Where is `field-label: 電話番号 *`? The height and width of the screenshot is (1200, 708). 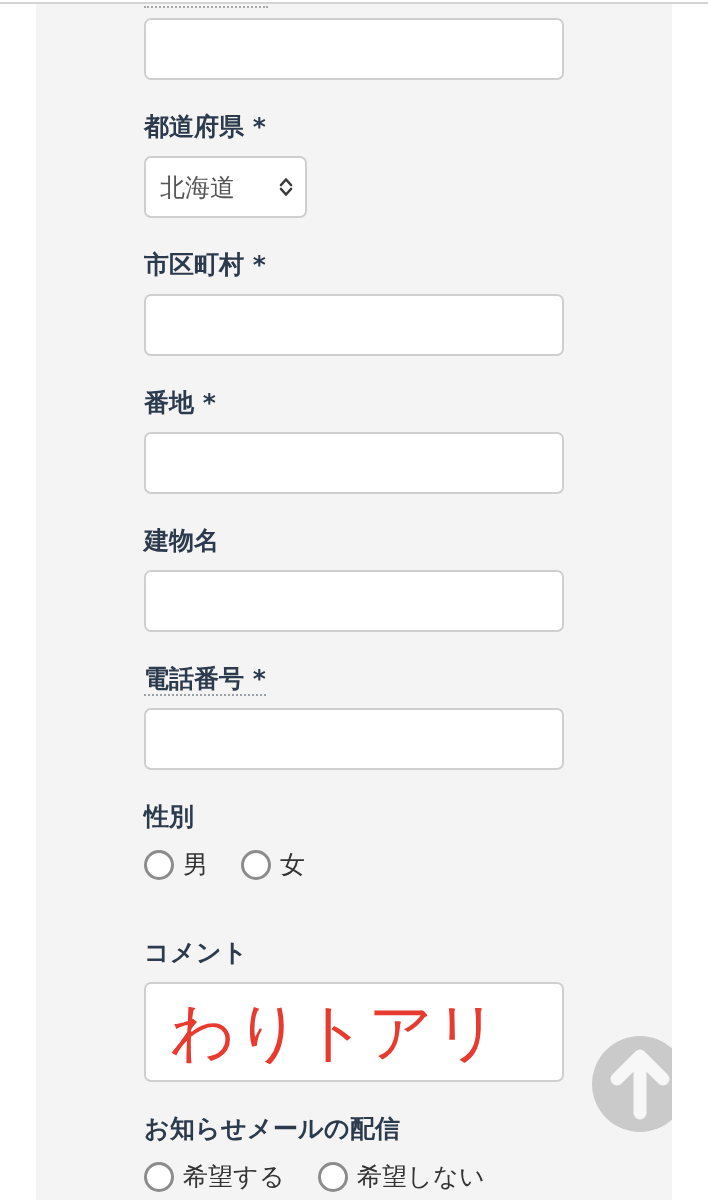 field-label: 電話番号 * is located at coordinates (205, 680).